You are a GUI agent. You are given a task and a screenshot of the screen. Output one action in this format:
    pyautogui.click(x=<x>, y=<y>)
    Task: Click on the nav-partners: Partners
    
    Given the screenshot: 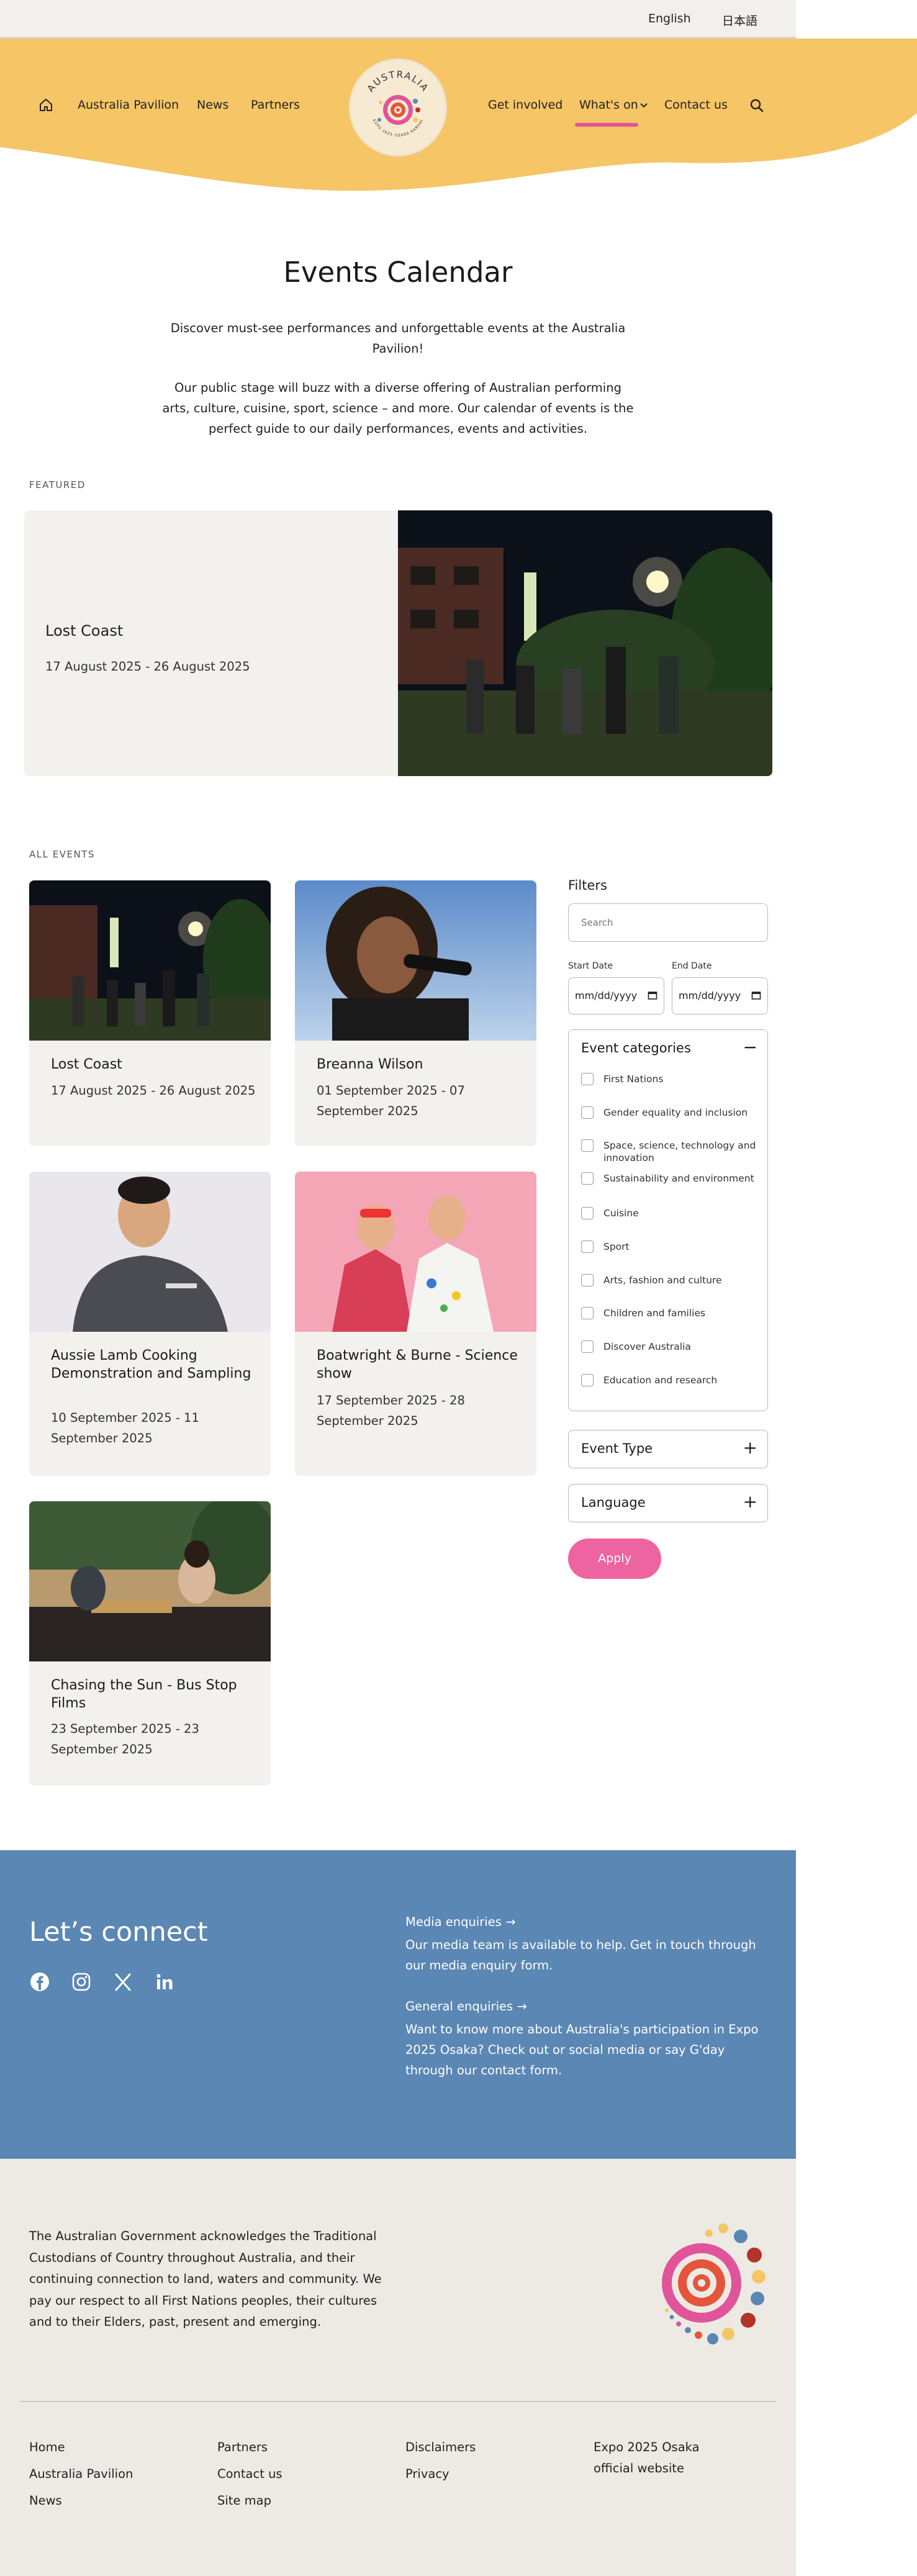 What is the action you would take?
    pyautogui.click(x=275, y=105)
    